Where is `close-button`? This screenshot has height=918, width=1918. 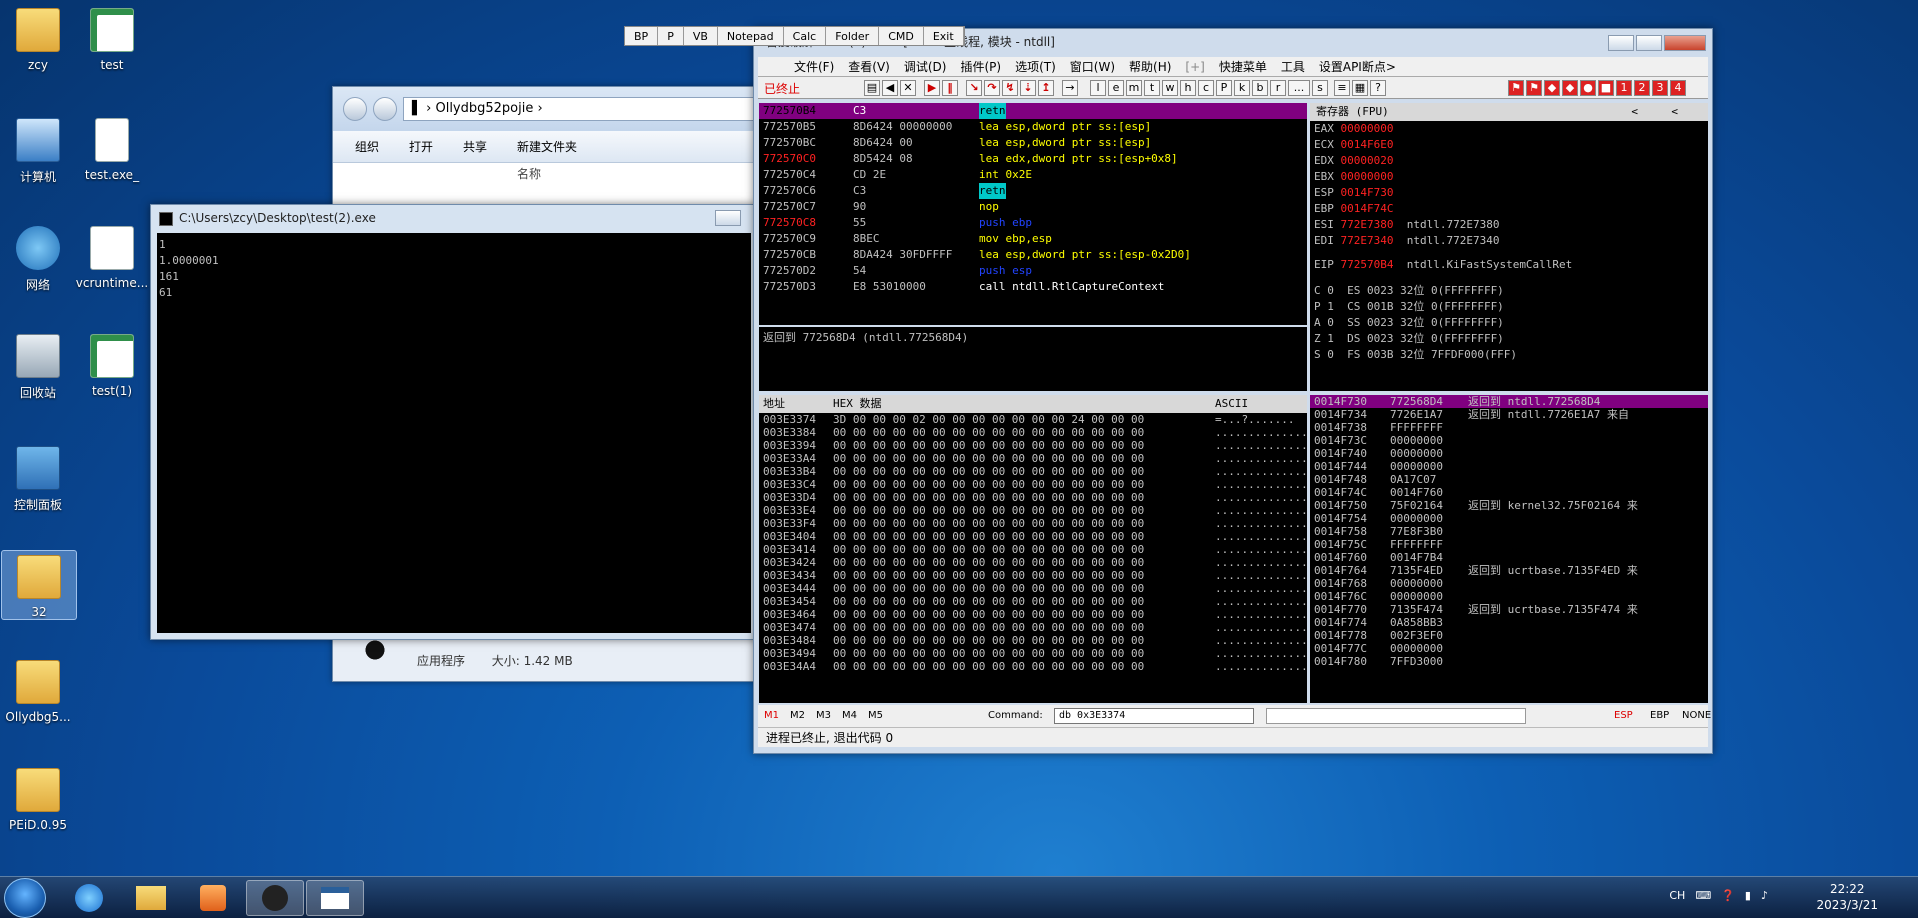 close-button is located at coordinates (1685, 43).